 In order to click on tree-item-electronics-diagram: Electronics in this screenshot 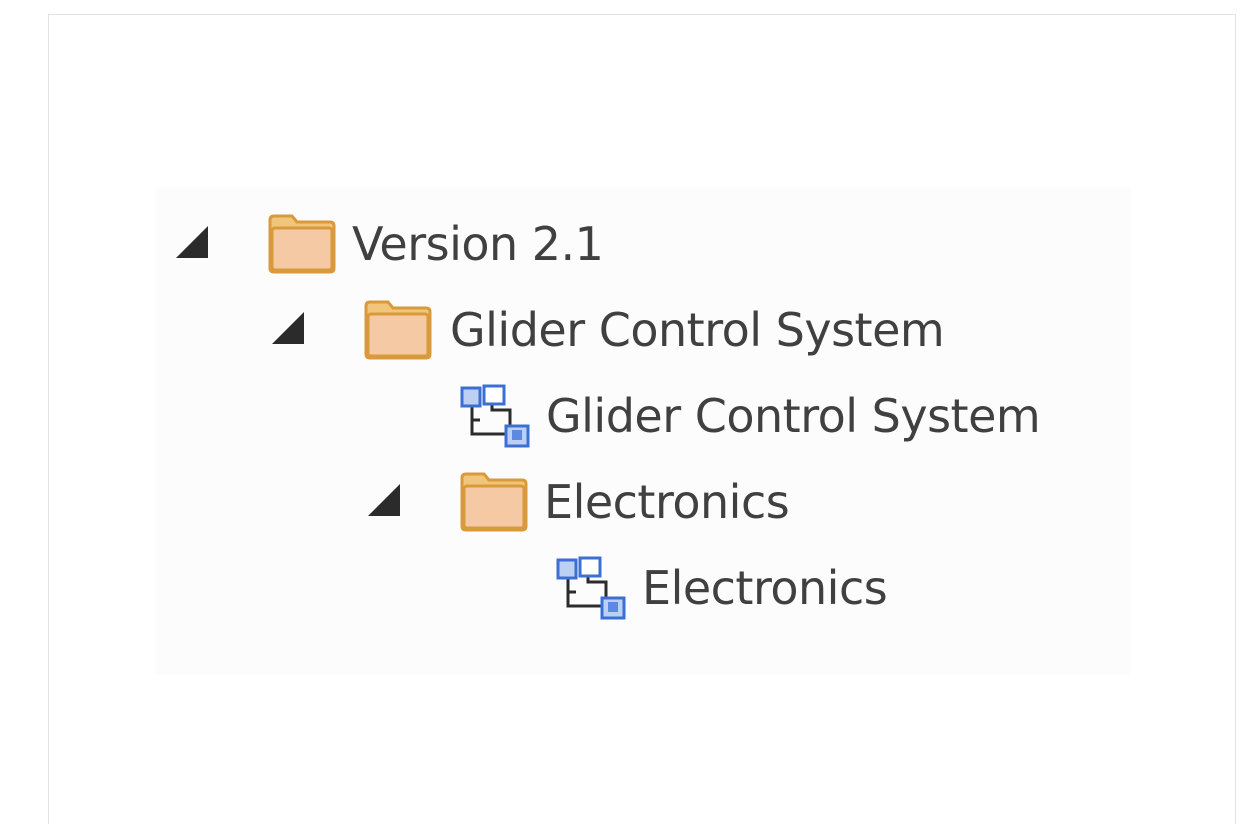, I will do `click(643, 587)`.